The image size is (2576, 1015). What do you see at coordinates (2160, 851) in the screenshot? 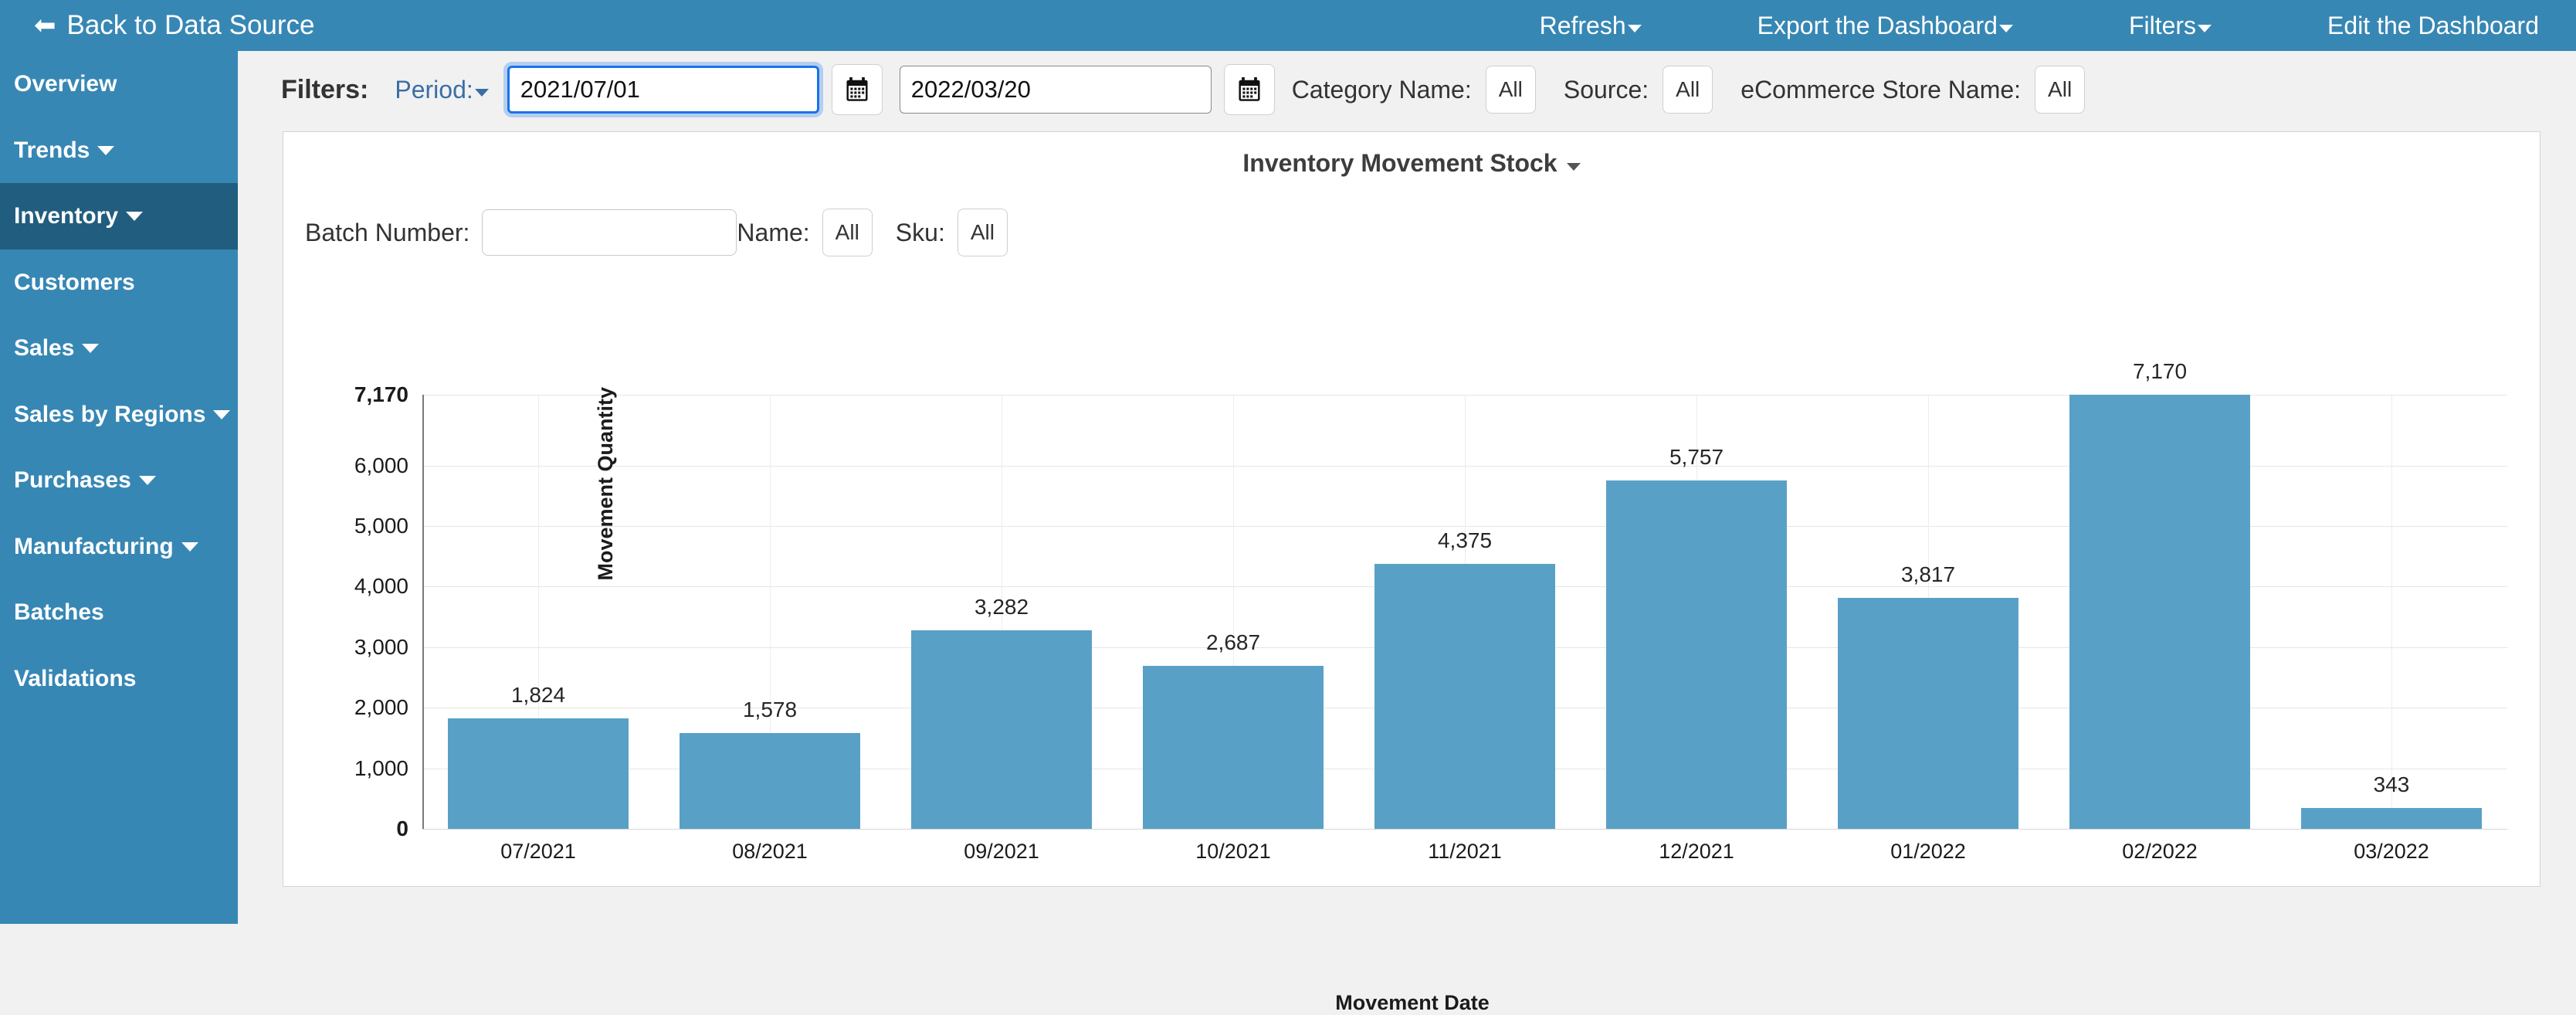
I see `x-axis-tick: 02/2022` at bounding box center [2160, 851].